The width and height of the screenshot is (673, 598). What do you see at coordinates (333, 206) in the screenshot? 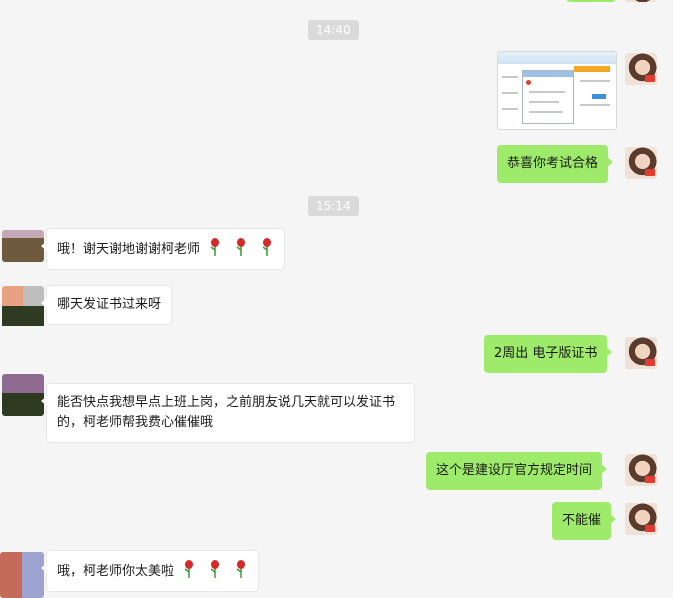
I see `timestamp: 15:14` at bounding box center [333, 206].